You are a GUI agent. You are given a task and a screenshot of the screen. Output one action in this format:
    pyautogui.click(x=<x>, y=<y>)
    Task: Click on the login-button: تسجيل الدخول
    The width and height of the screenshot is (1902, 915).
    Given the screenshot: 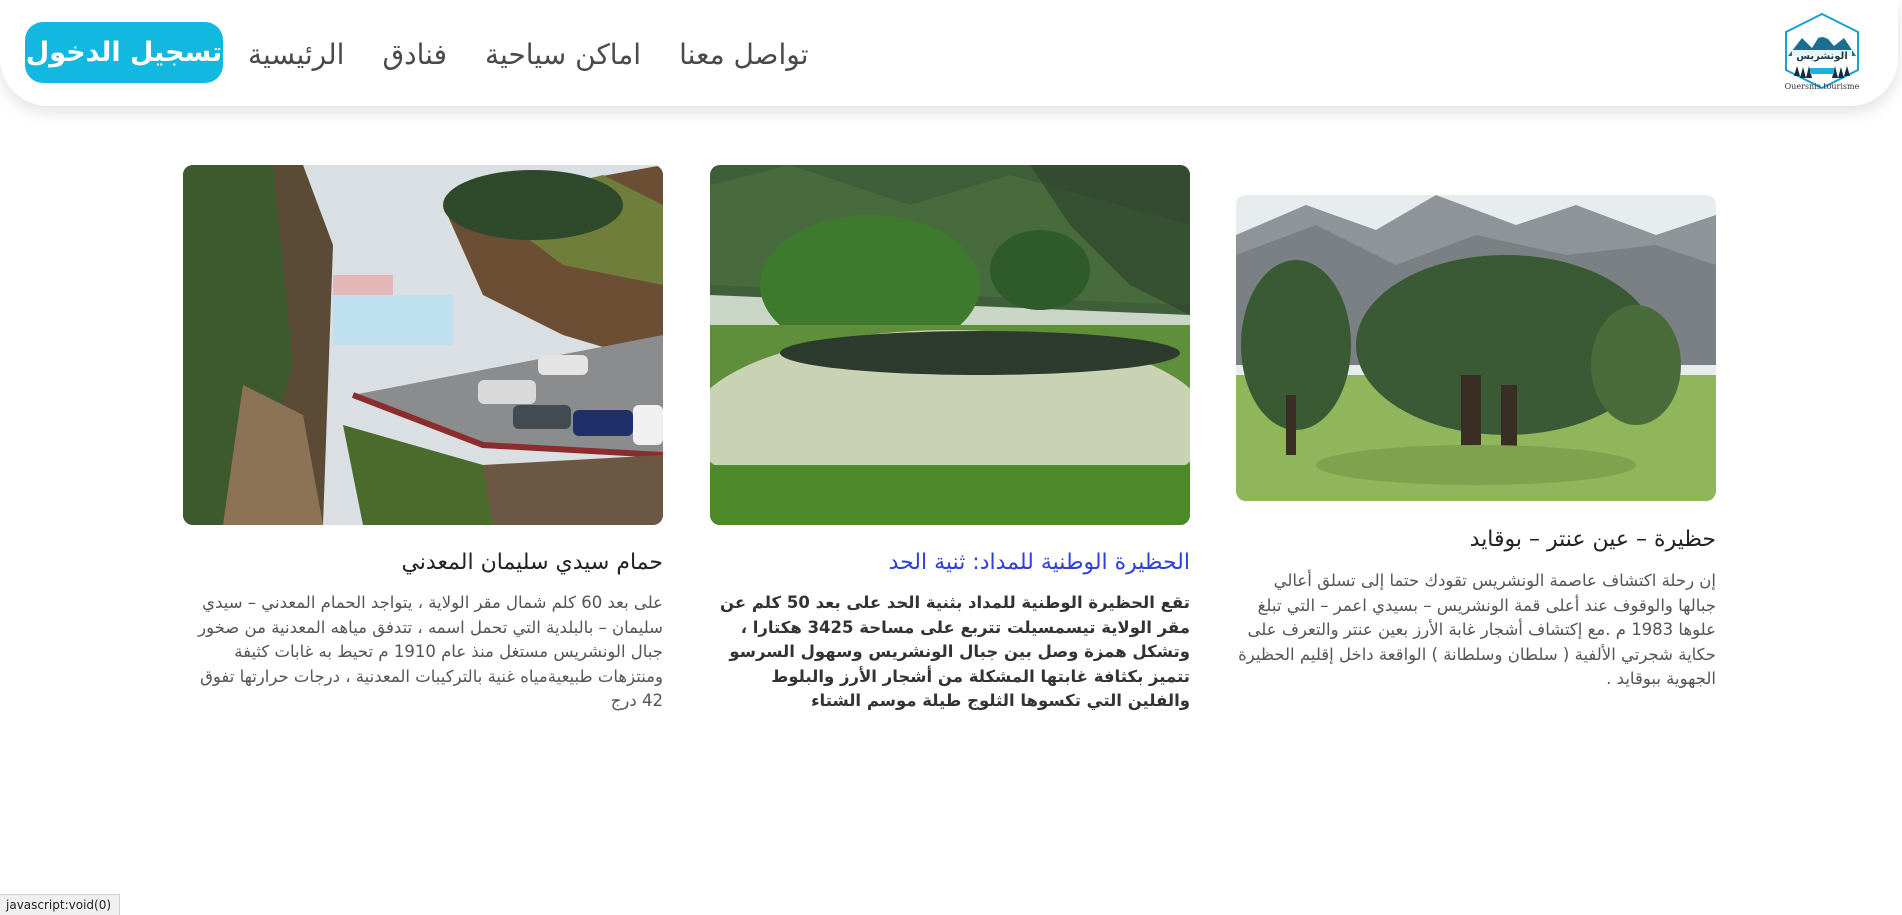 What is the action you would take?
    pyautogui.click(x=124, y=52)
    